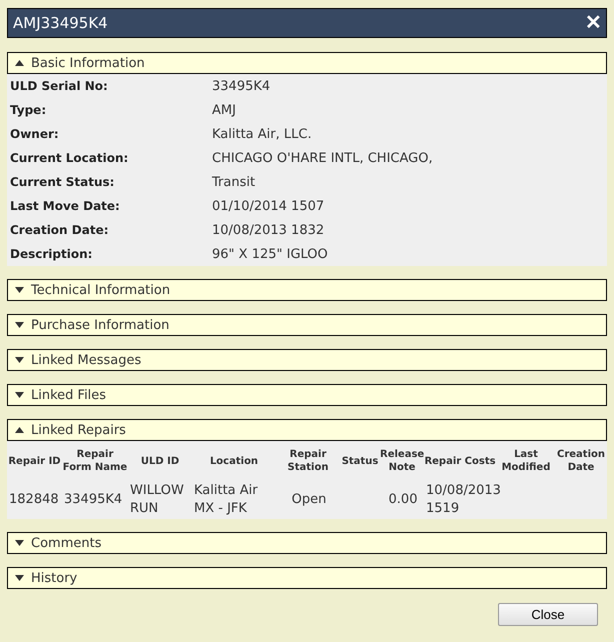 The height and width of the screenshot is (642, 614). What do you see at coordinates (88, 63) in the screenshot?
I see `section-title: Basic Information` at bounding box center [88, 63].